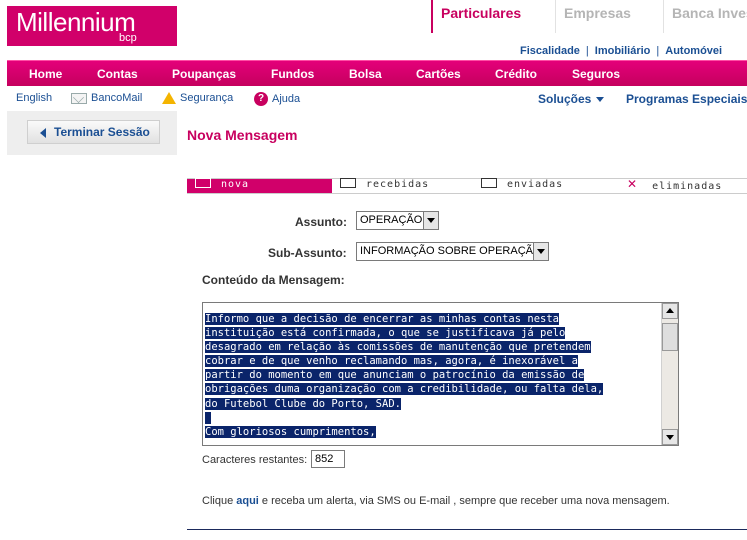  I want to click on link-seguranca: Segurança, so click(198, 98).